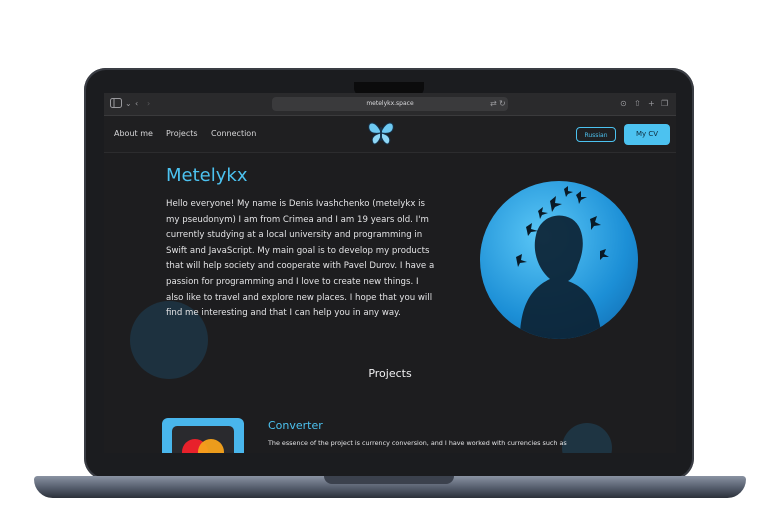  What do you see at coordinates (136, 104) in the screenshot?
I see `back-icon: ‹` at bounding box center [136, 104].